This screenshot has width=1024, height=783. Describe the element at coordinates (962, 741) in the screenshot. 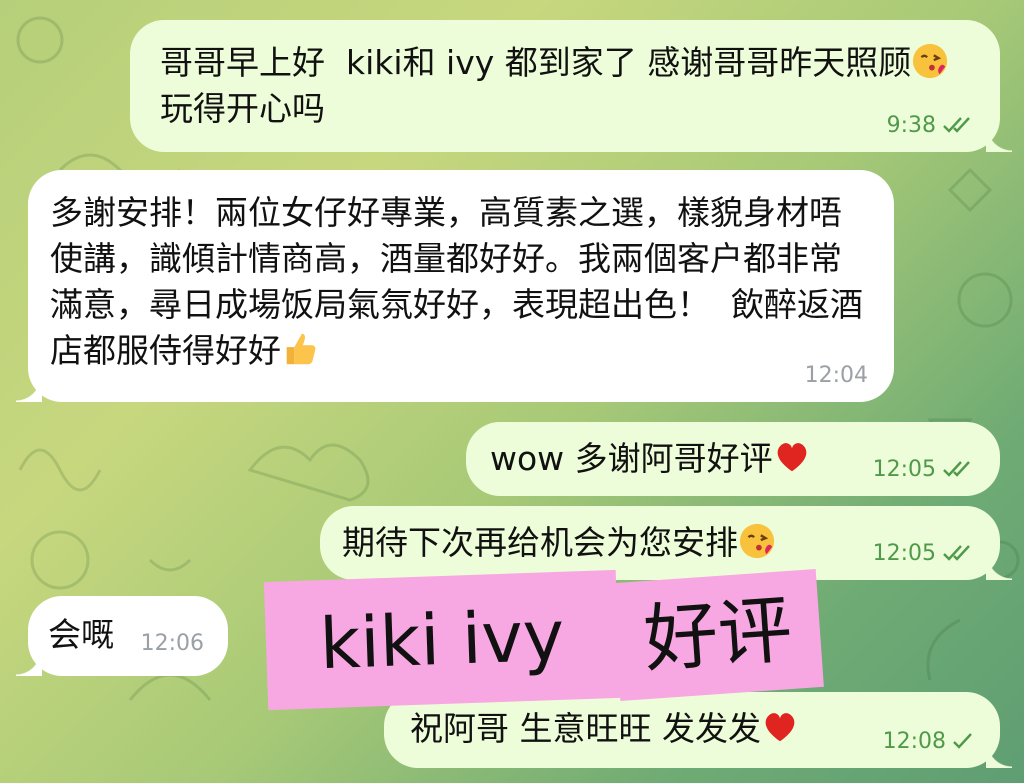

I see `single-check-sent-icon` at that location.